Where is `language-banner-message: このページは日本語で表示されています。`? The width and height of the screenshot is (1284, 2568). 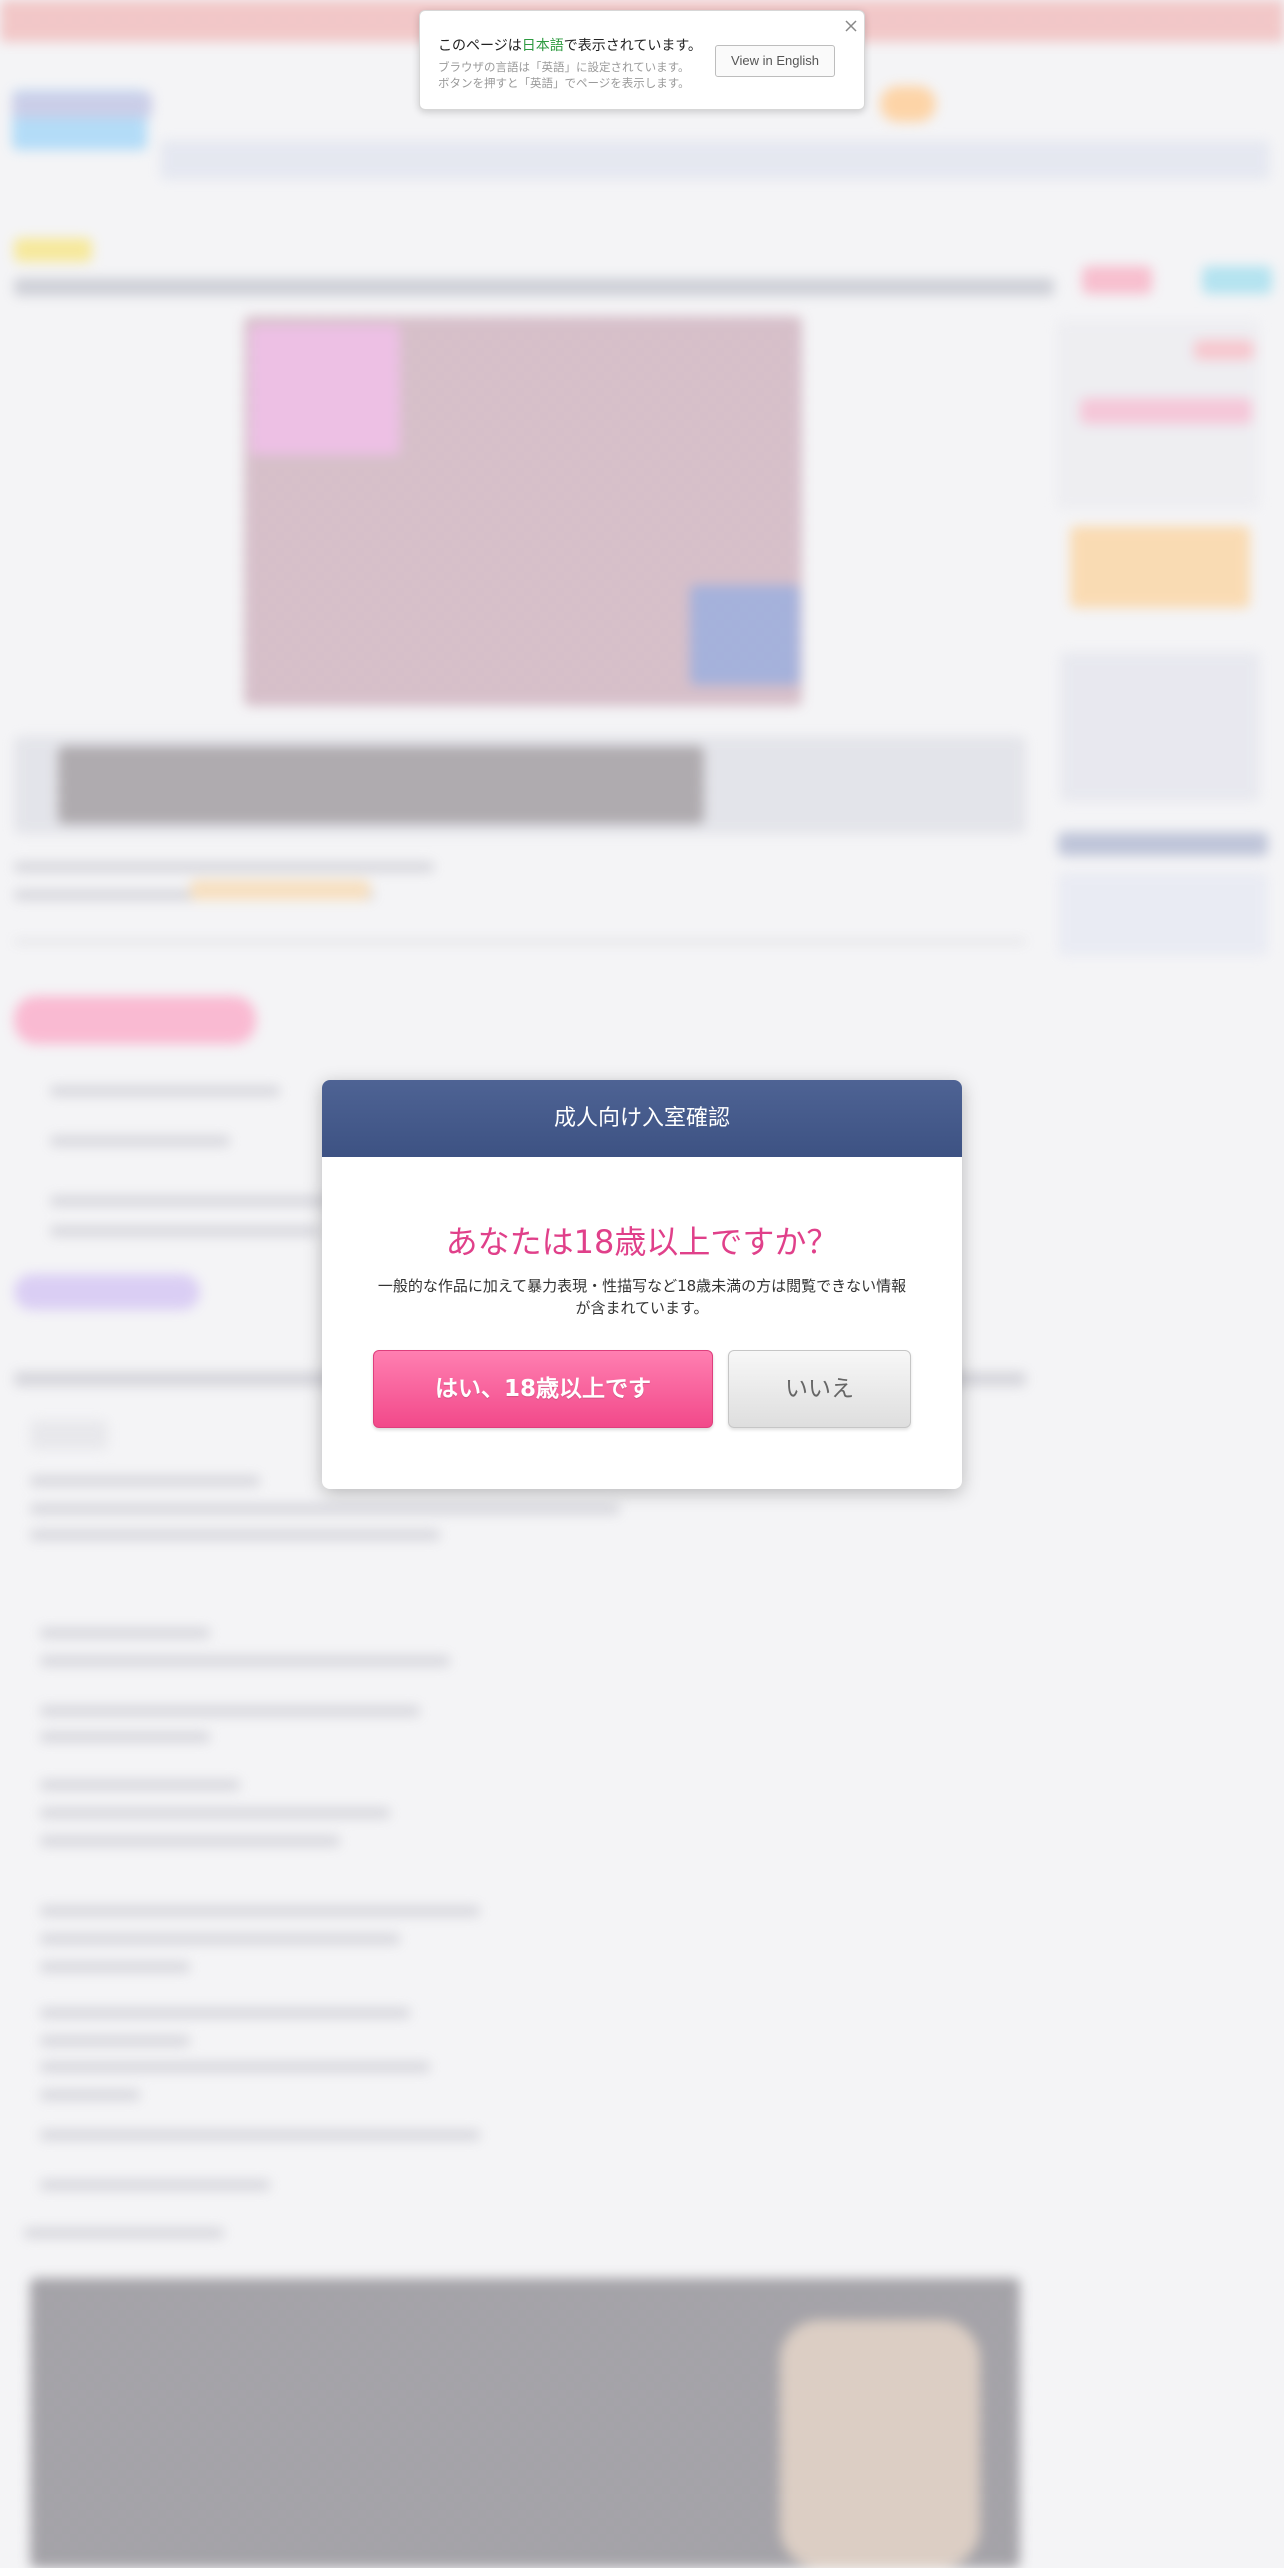 language-banner-message: このページは日本語で表示されています。 is located at coordinates (570, 45).